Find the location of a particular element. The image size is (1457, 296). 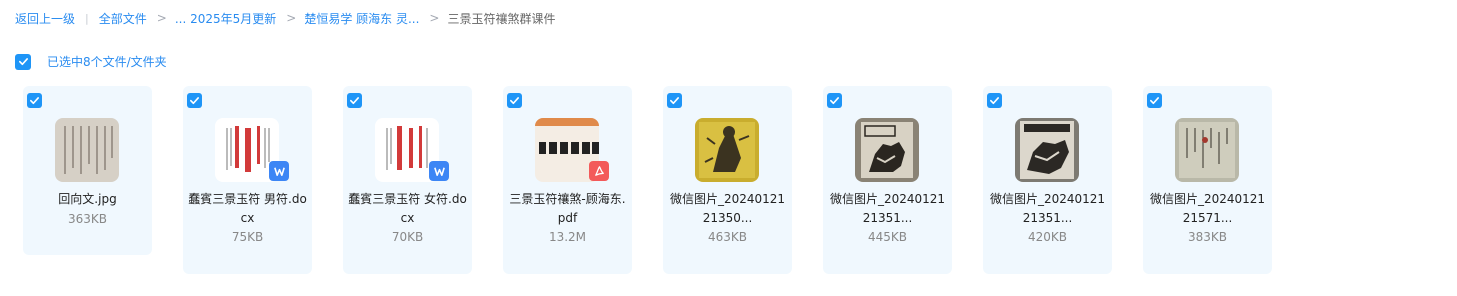

breadcrumb-current: 三景玉符禳煞群课件 is located at coordinates (501, 18).